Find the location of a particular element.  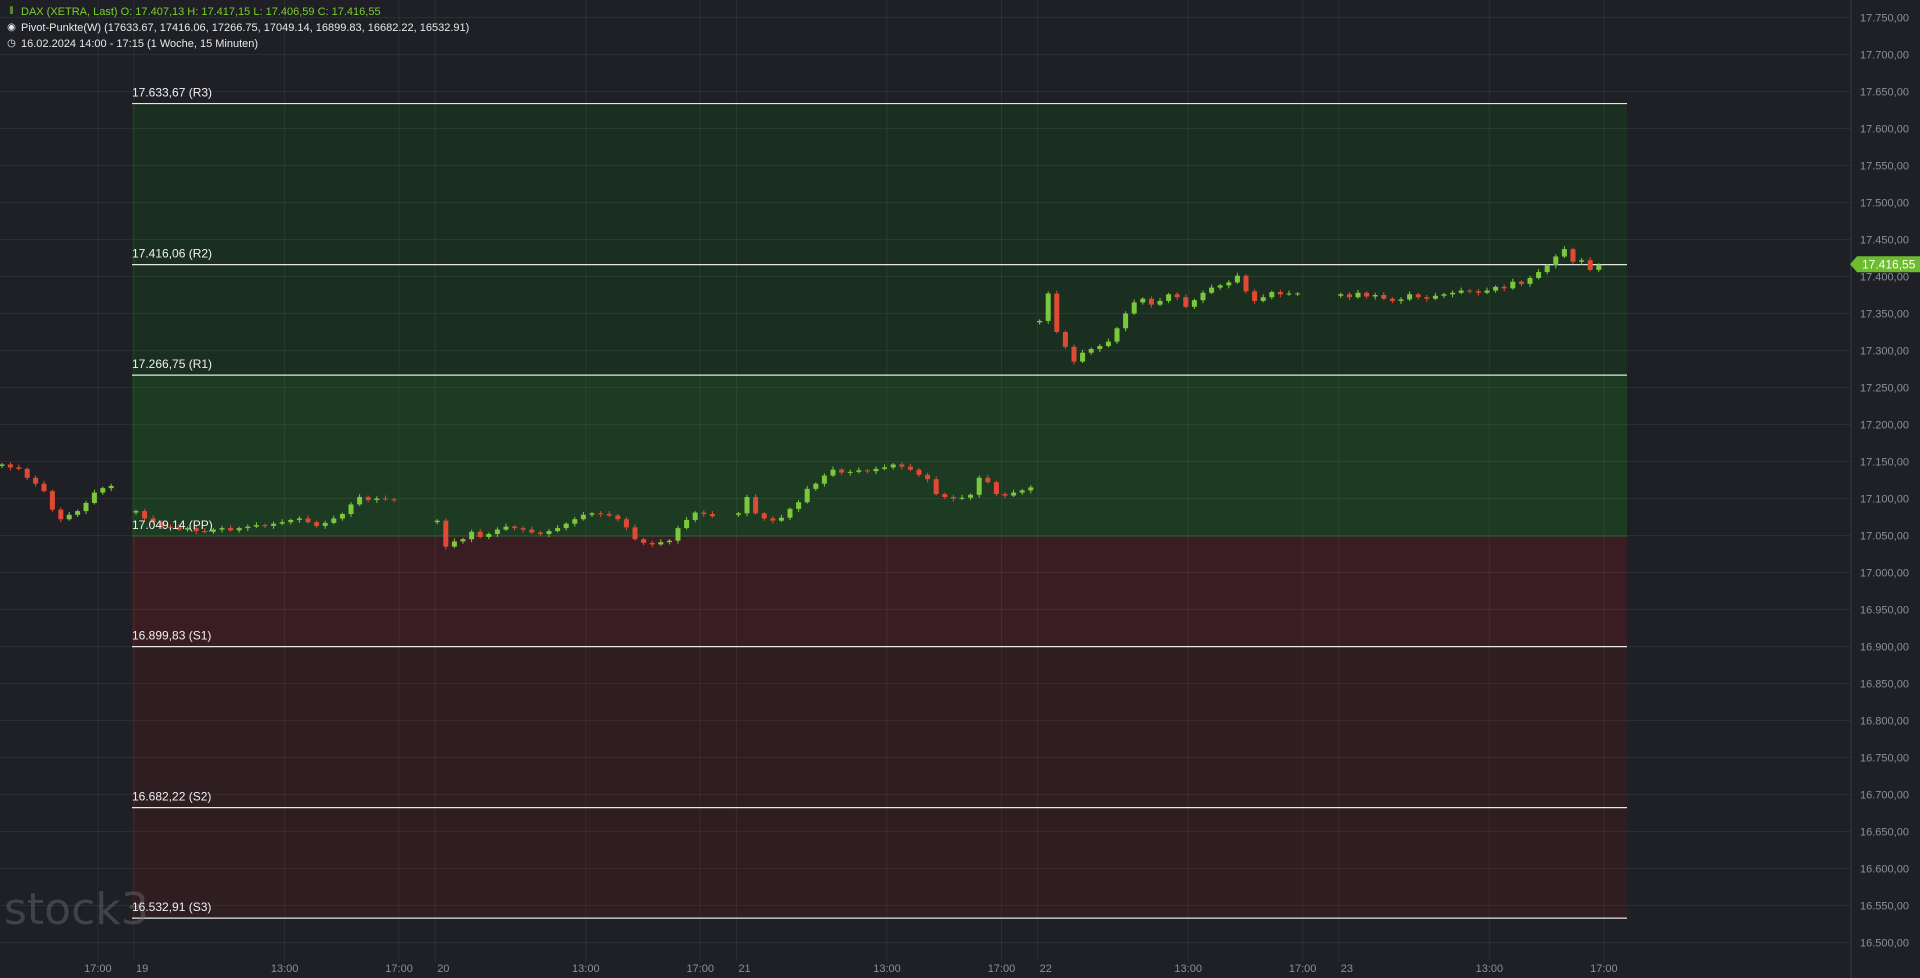

price-tick-label: 16.750,00 is located at coordinates (1884, 759).